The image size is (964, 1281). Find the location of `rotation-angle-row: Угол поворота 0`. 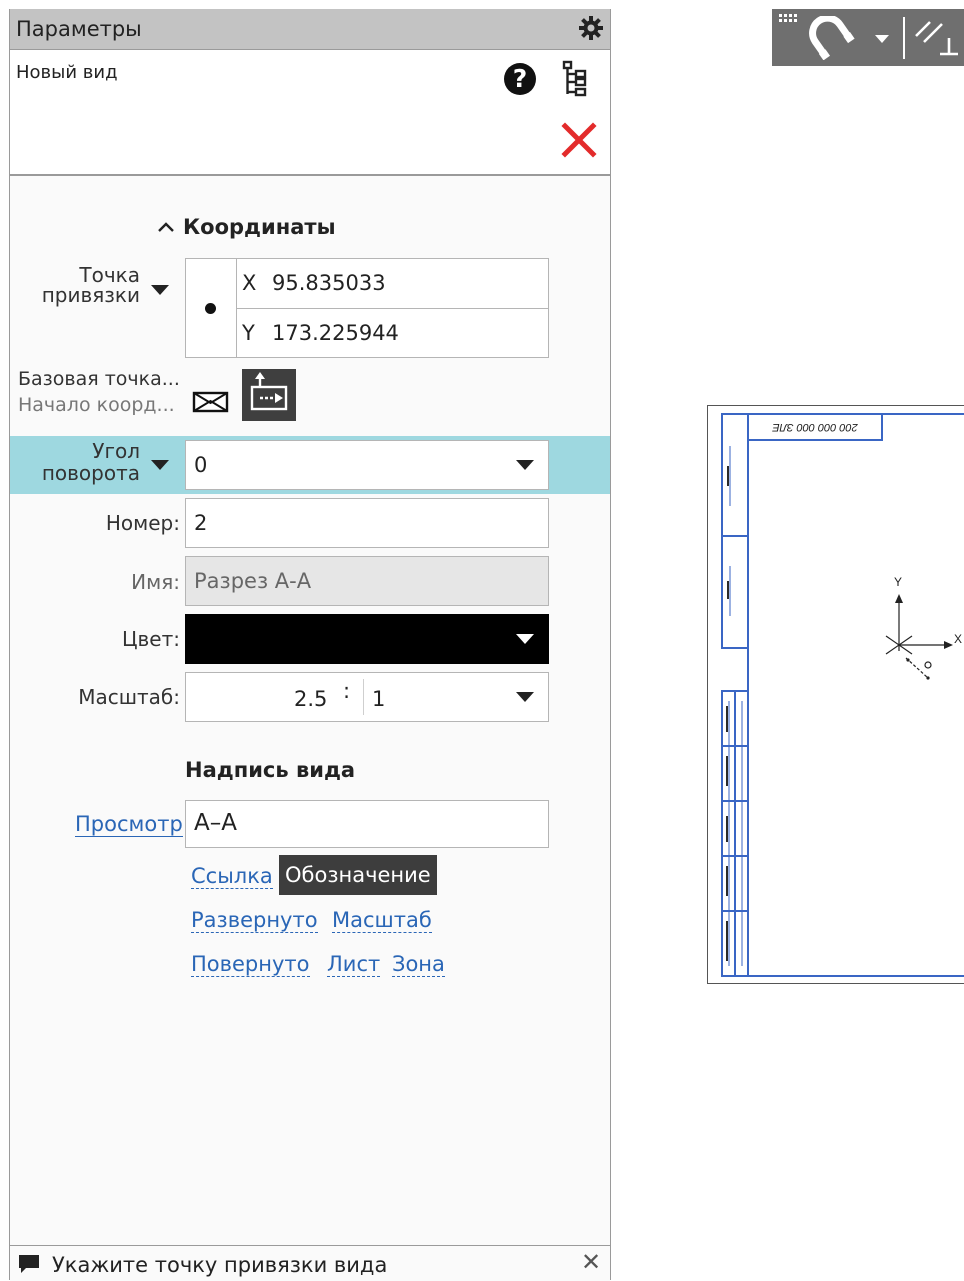

rotation-angle-row: Угол поворота 0 is located at coordinates (310, 465).